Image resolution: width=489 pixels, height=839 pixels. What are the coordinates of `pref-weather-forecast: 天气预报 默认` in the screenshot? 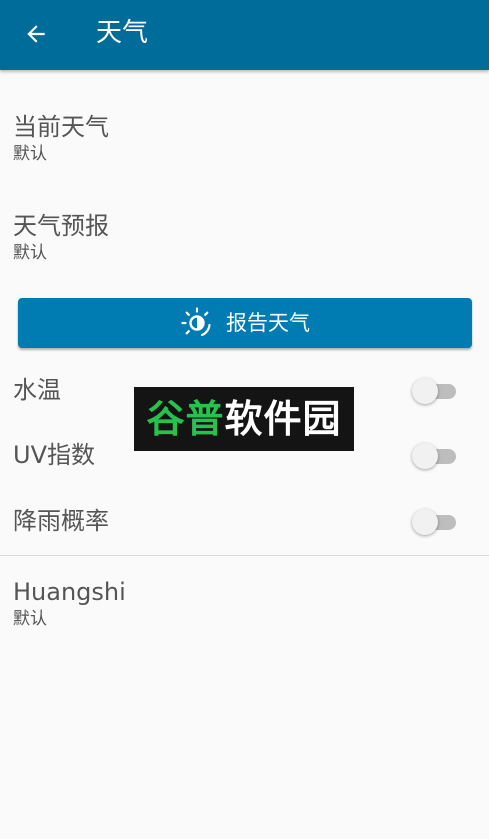 It's located at (61, 237).